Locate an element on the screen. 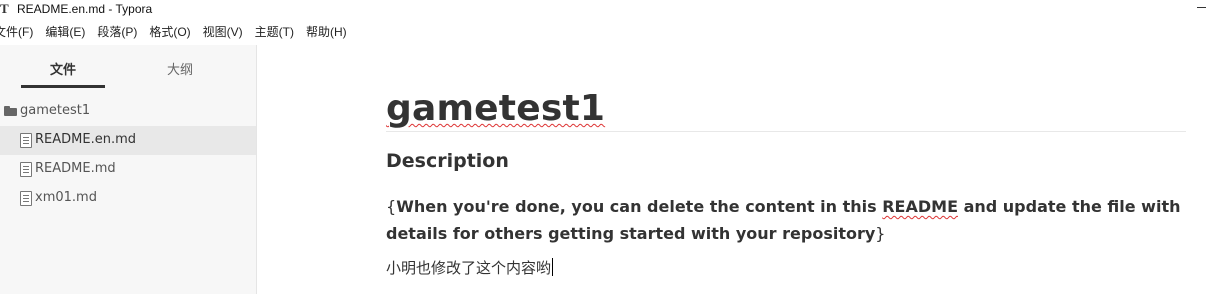  document-title-text: gametest1 is located at coordinates (495, 108).